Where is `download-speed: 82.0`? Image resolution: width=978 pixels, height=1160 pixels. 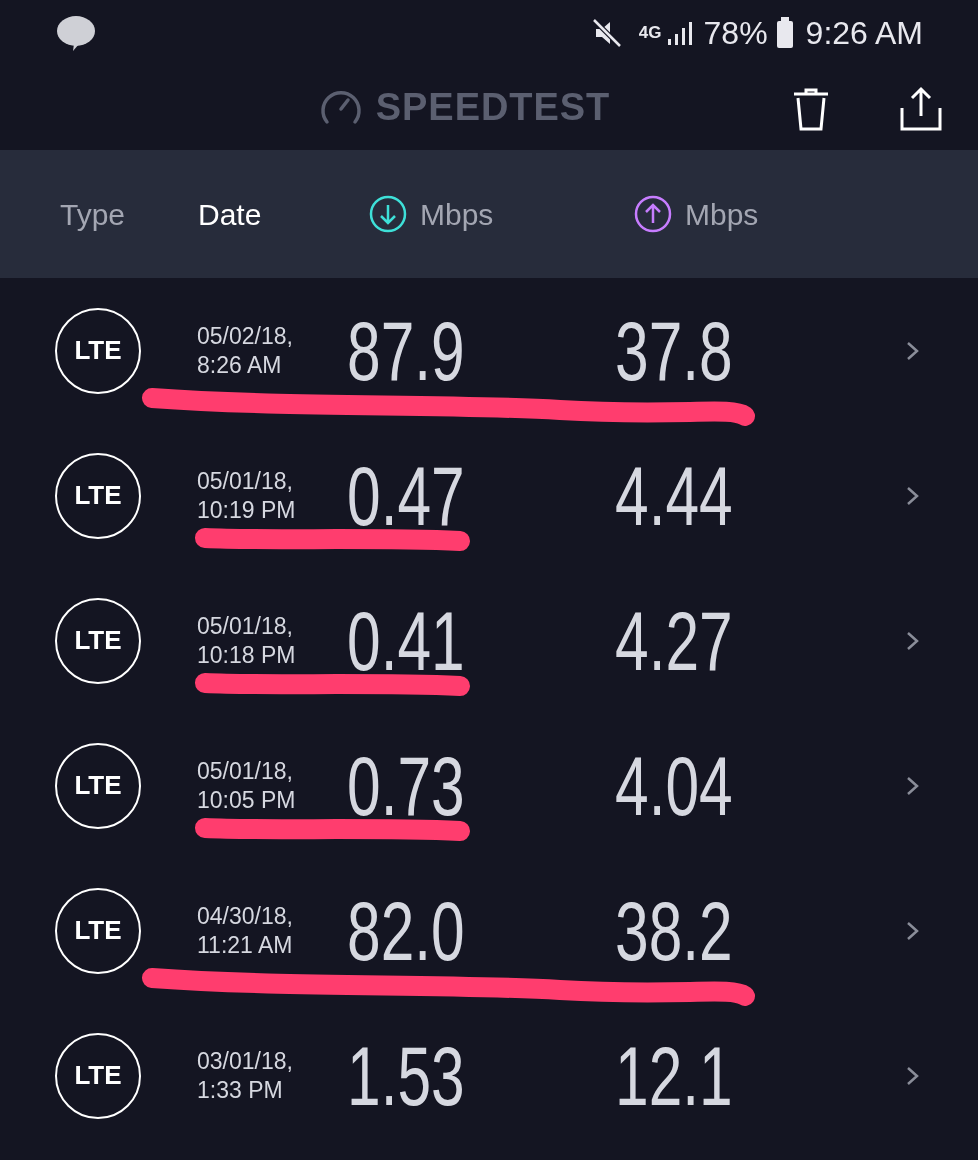
download-speed: 82.0 is located at coordinates (406, 931).